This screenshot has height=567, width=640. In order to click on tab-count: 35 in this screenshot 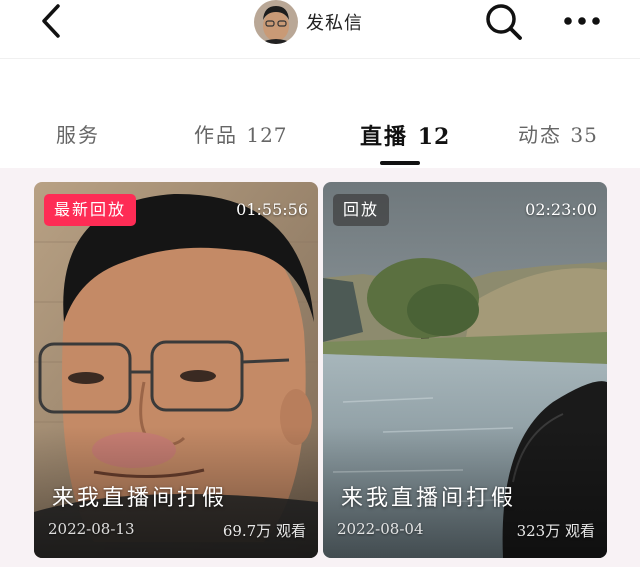, I will do `click(584, 135)`.